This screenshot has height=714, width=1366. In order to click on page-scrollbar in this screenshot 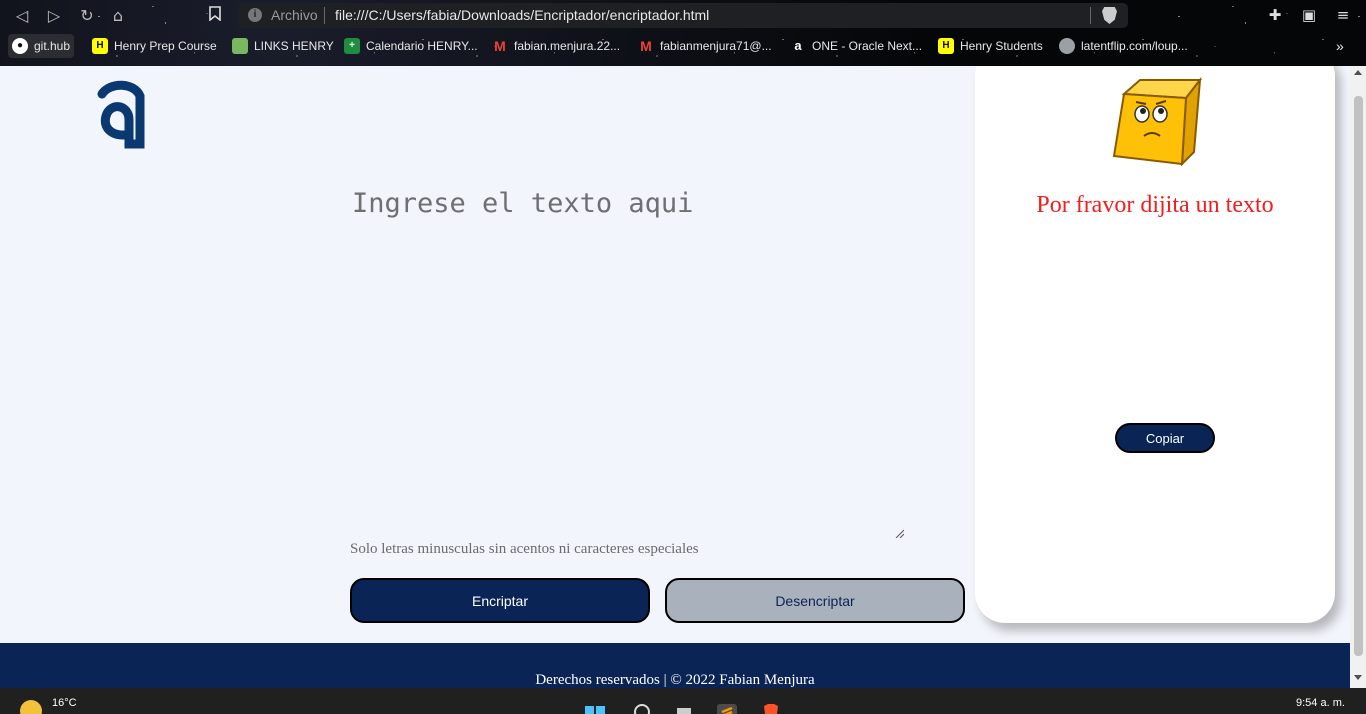, I will do `click(1358, 377)`.